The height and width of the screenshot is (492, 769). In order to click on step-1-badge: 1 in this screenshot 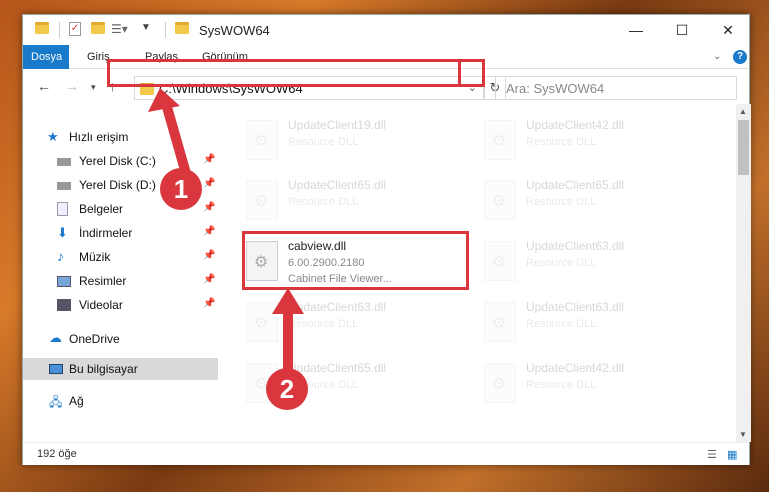, I will do `click(181, 189)`.